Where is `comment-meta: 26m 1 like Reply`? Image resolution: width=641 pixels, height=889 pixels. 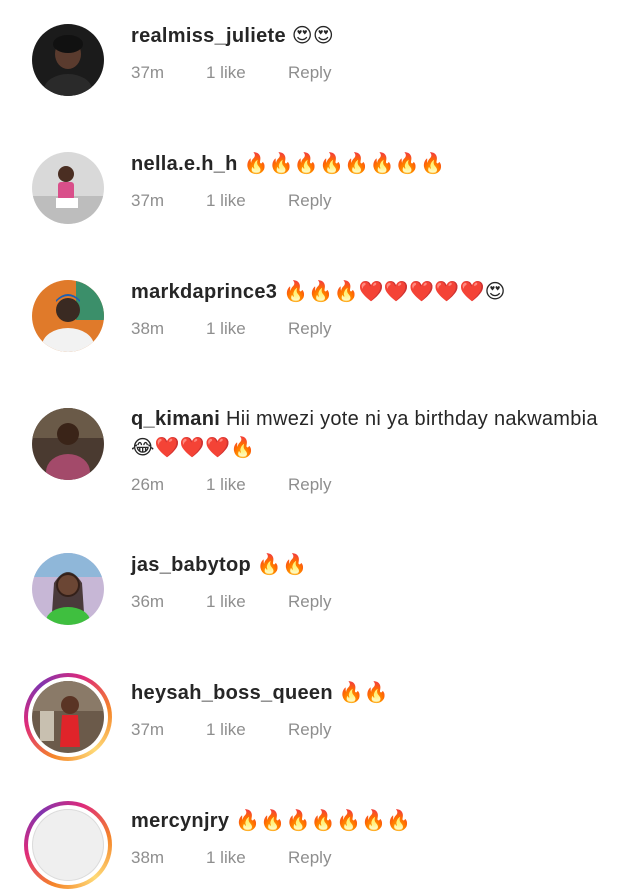
comment-meta: 26m 1 like Reply is located at coordinates (231, 485).